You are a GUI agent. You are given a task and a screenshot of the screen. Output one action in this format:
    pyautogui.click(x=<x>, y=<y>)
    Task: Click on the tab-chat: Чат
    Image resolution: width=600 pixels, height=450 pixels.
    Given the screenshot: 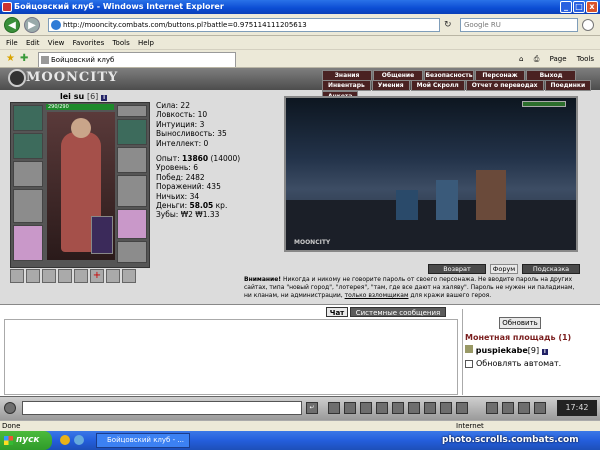 What is the action you would take?
    pyautogui.click(x=337, y=312)
    